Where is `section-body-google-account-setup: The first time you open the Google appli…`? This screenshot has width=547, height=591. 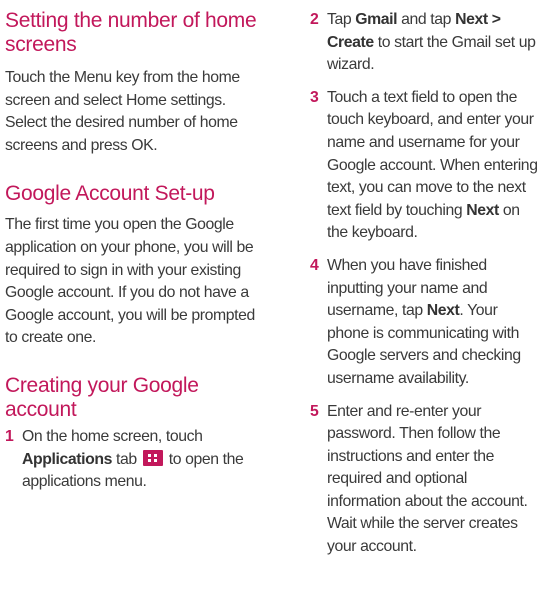 section-body-google-account-setup: The first time you open the Google appli… is located at coordinates (130, 281).